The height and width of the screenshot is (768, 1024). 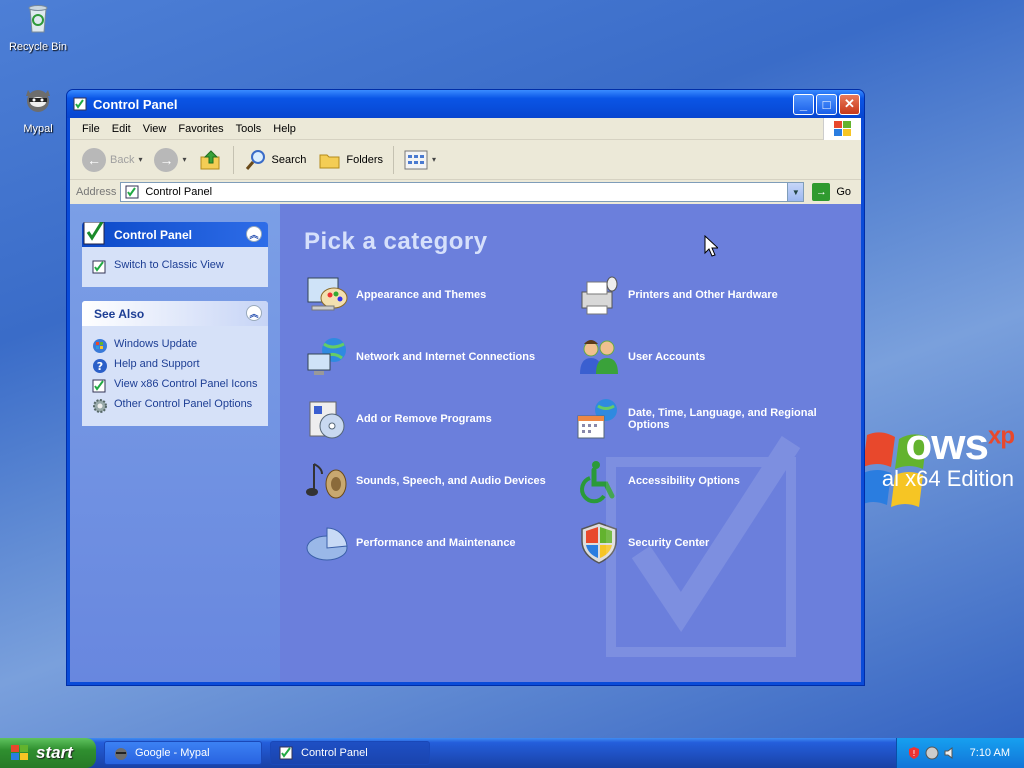 I want to click on address-label: Address, so click(x=96, y=192).